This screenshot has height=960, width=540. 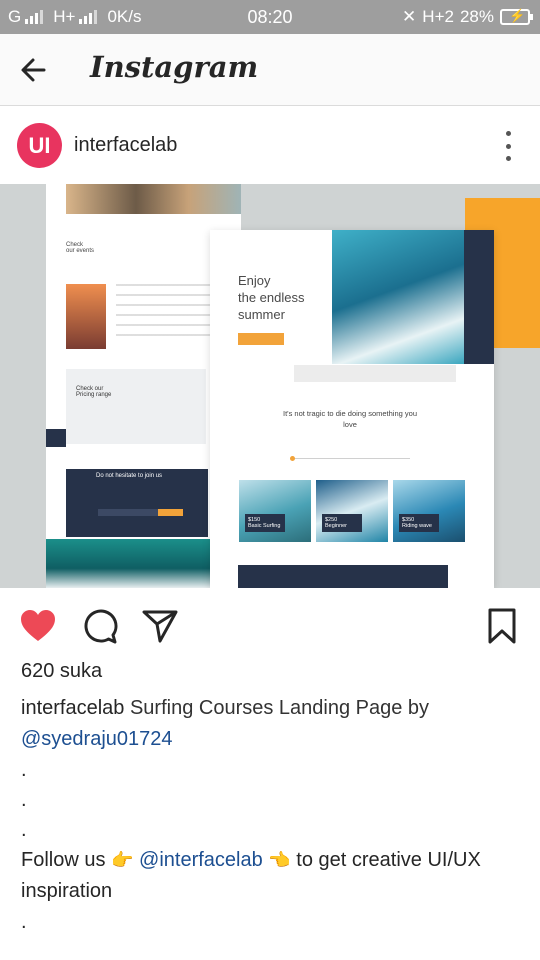 What do you see at coordinates (409, 16) in the screenshot?
I see `mute-icon: ✕` at bounding box center [409, 16].